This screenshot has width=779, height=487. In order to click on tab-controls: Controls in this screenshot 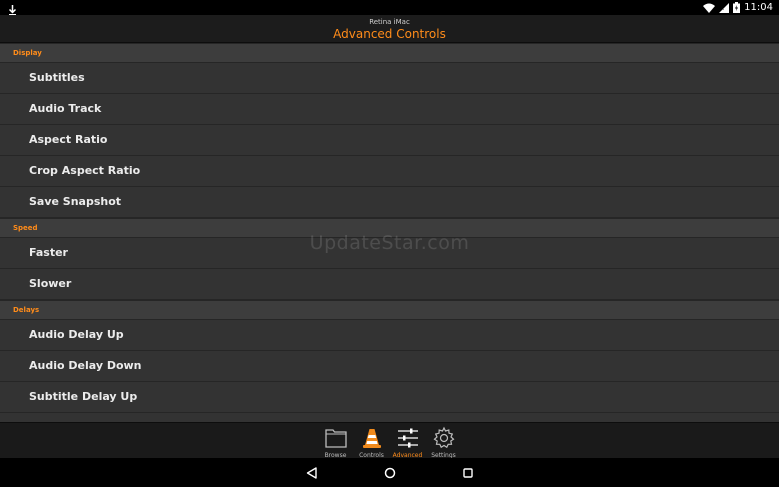, I will do `click(372, 441)`.